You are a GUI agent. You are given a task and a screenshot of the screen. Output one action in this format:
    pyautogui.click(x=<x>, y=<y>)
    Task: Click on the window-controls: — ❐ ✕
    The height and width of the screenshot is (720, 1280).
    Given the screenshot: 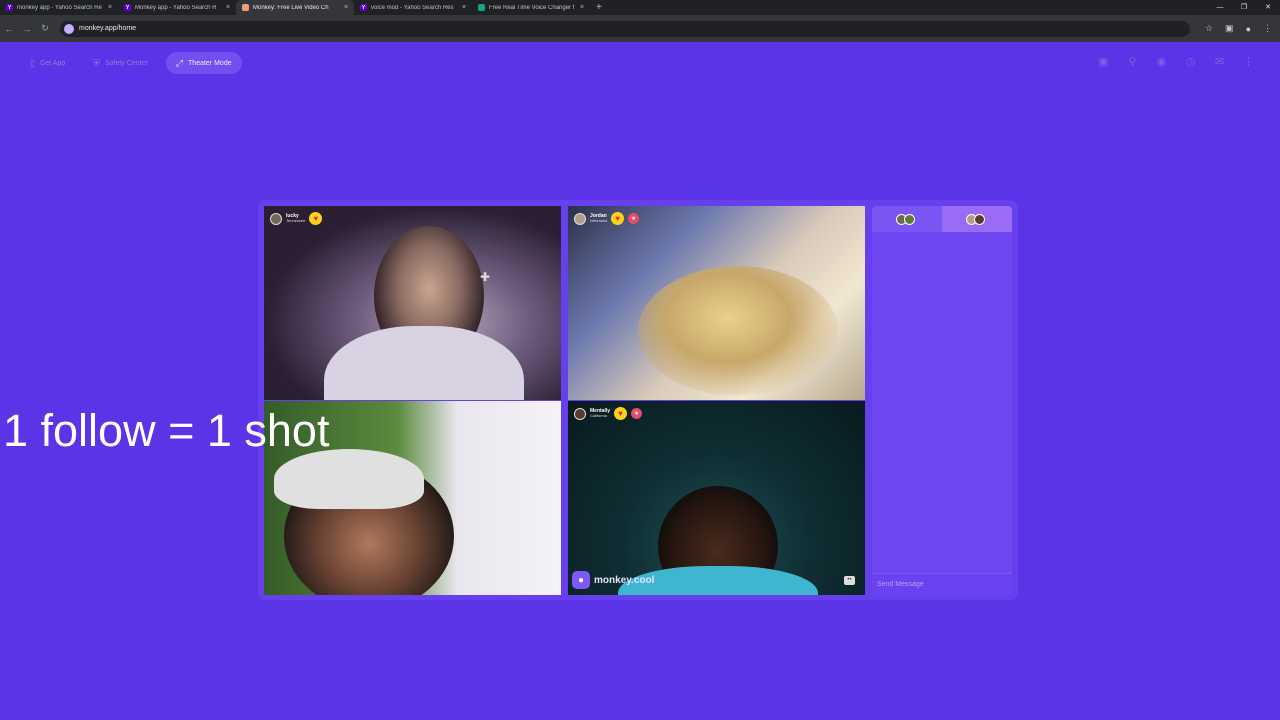 What is the action you would take?
    pyautogui.click(x=1244, y=7)
    